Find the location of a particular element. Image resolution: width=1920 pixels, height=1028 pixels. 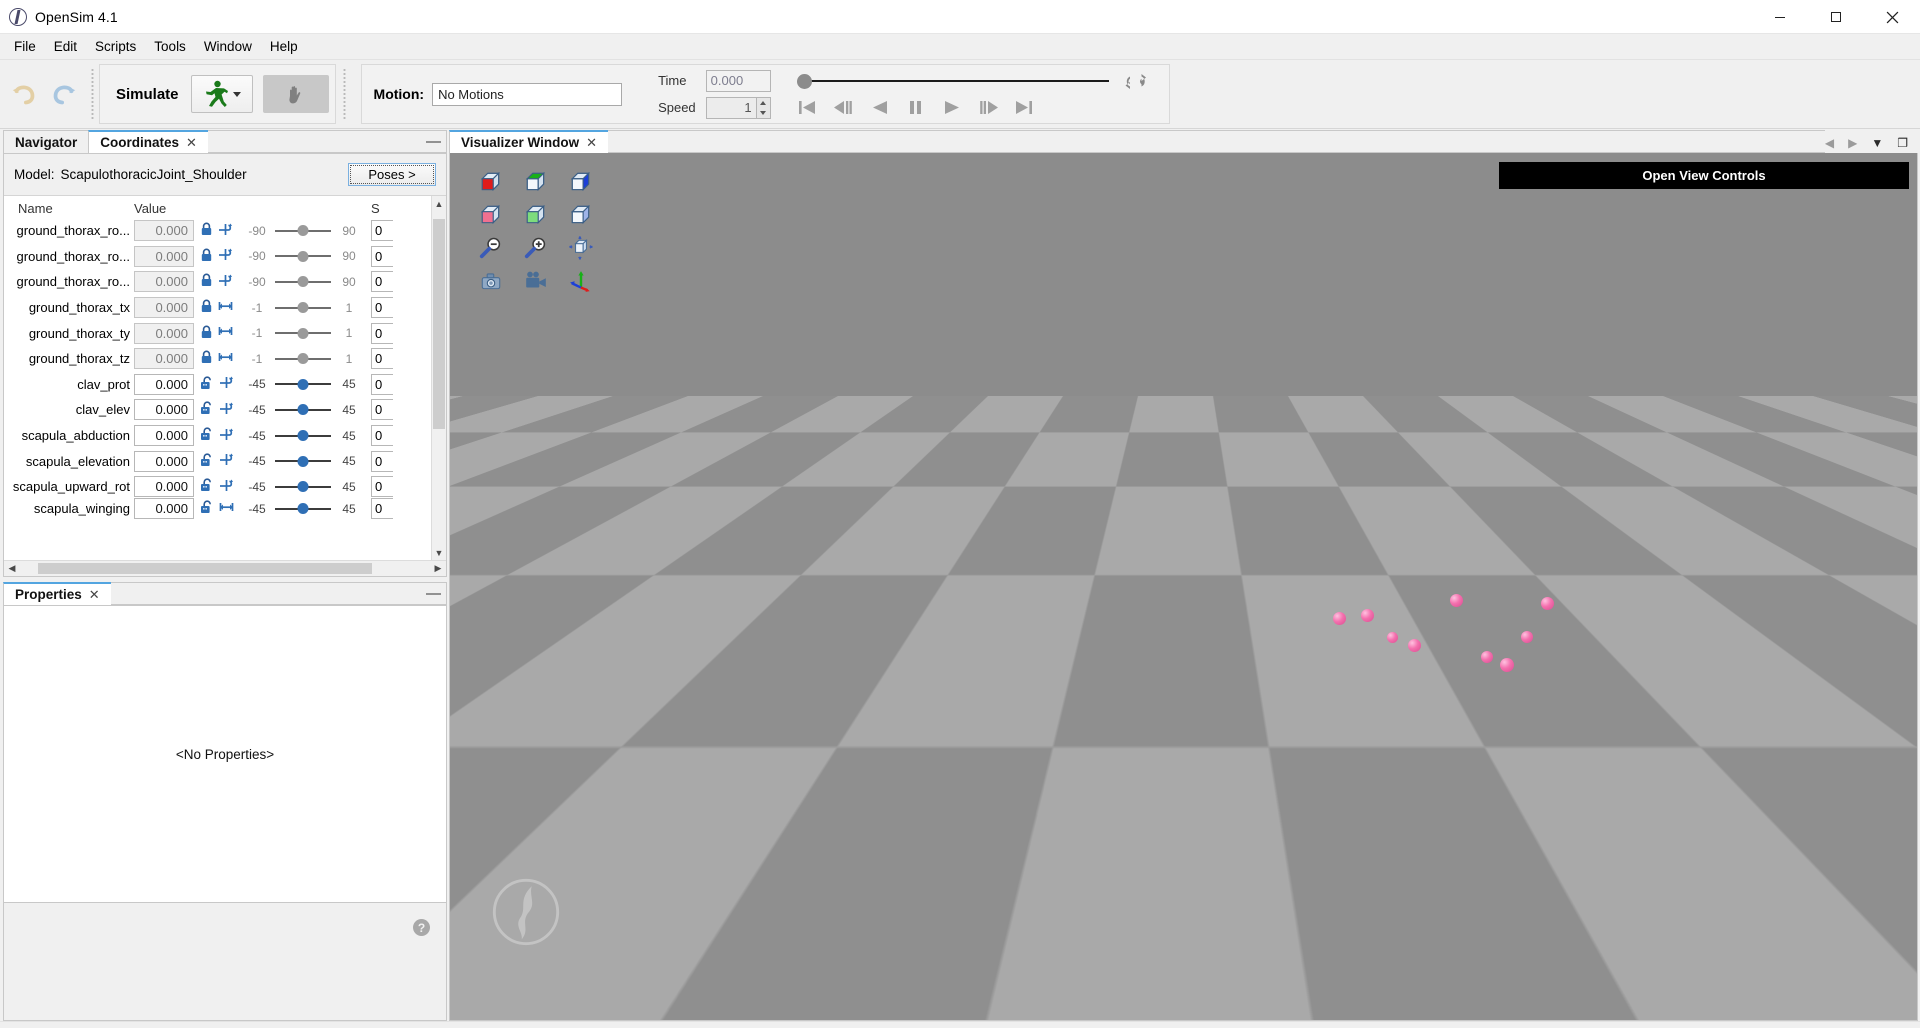

zoom-out-button is located at coordinates (490, 247).